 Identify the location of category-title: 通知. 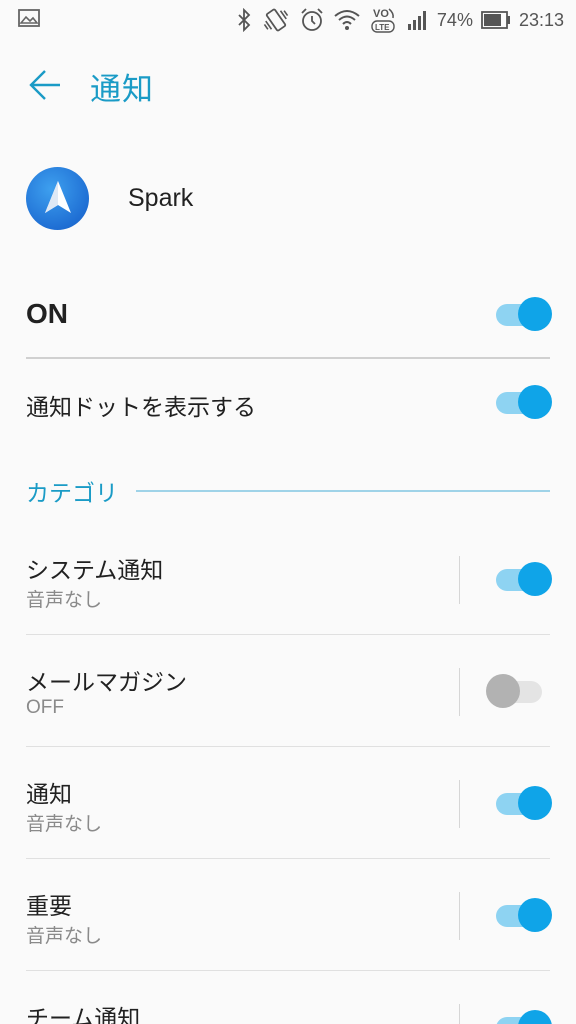
(49, 795).